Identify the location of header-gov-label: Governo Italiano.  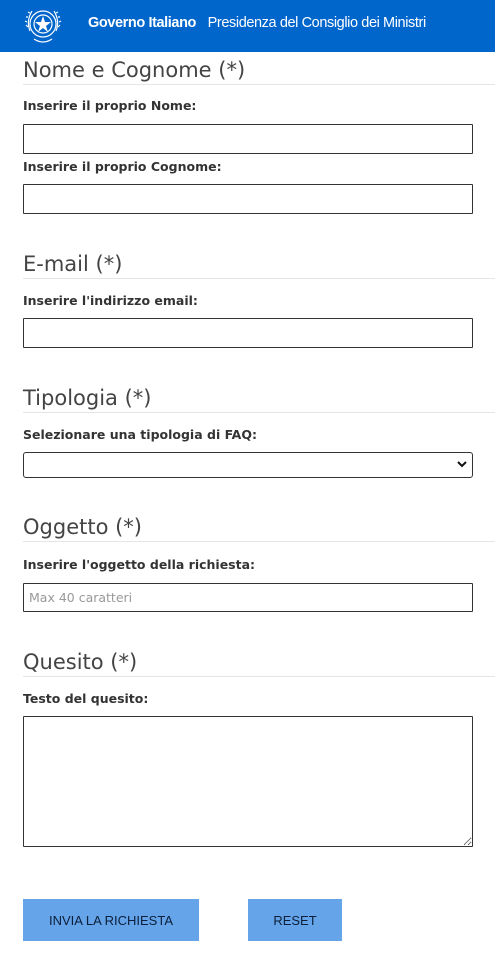
(142, 23).